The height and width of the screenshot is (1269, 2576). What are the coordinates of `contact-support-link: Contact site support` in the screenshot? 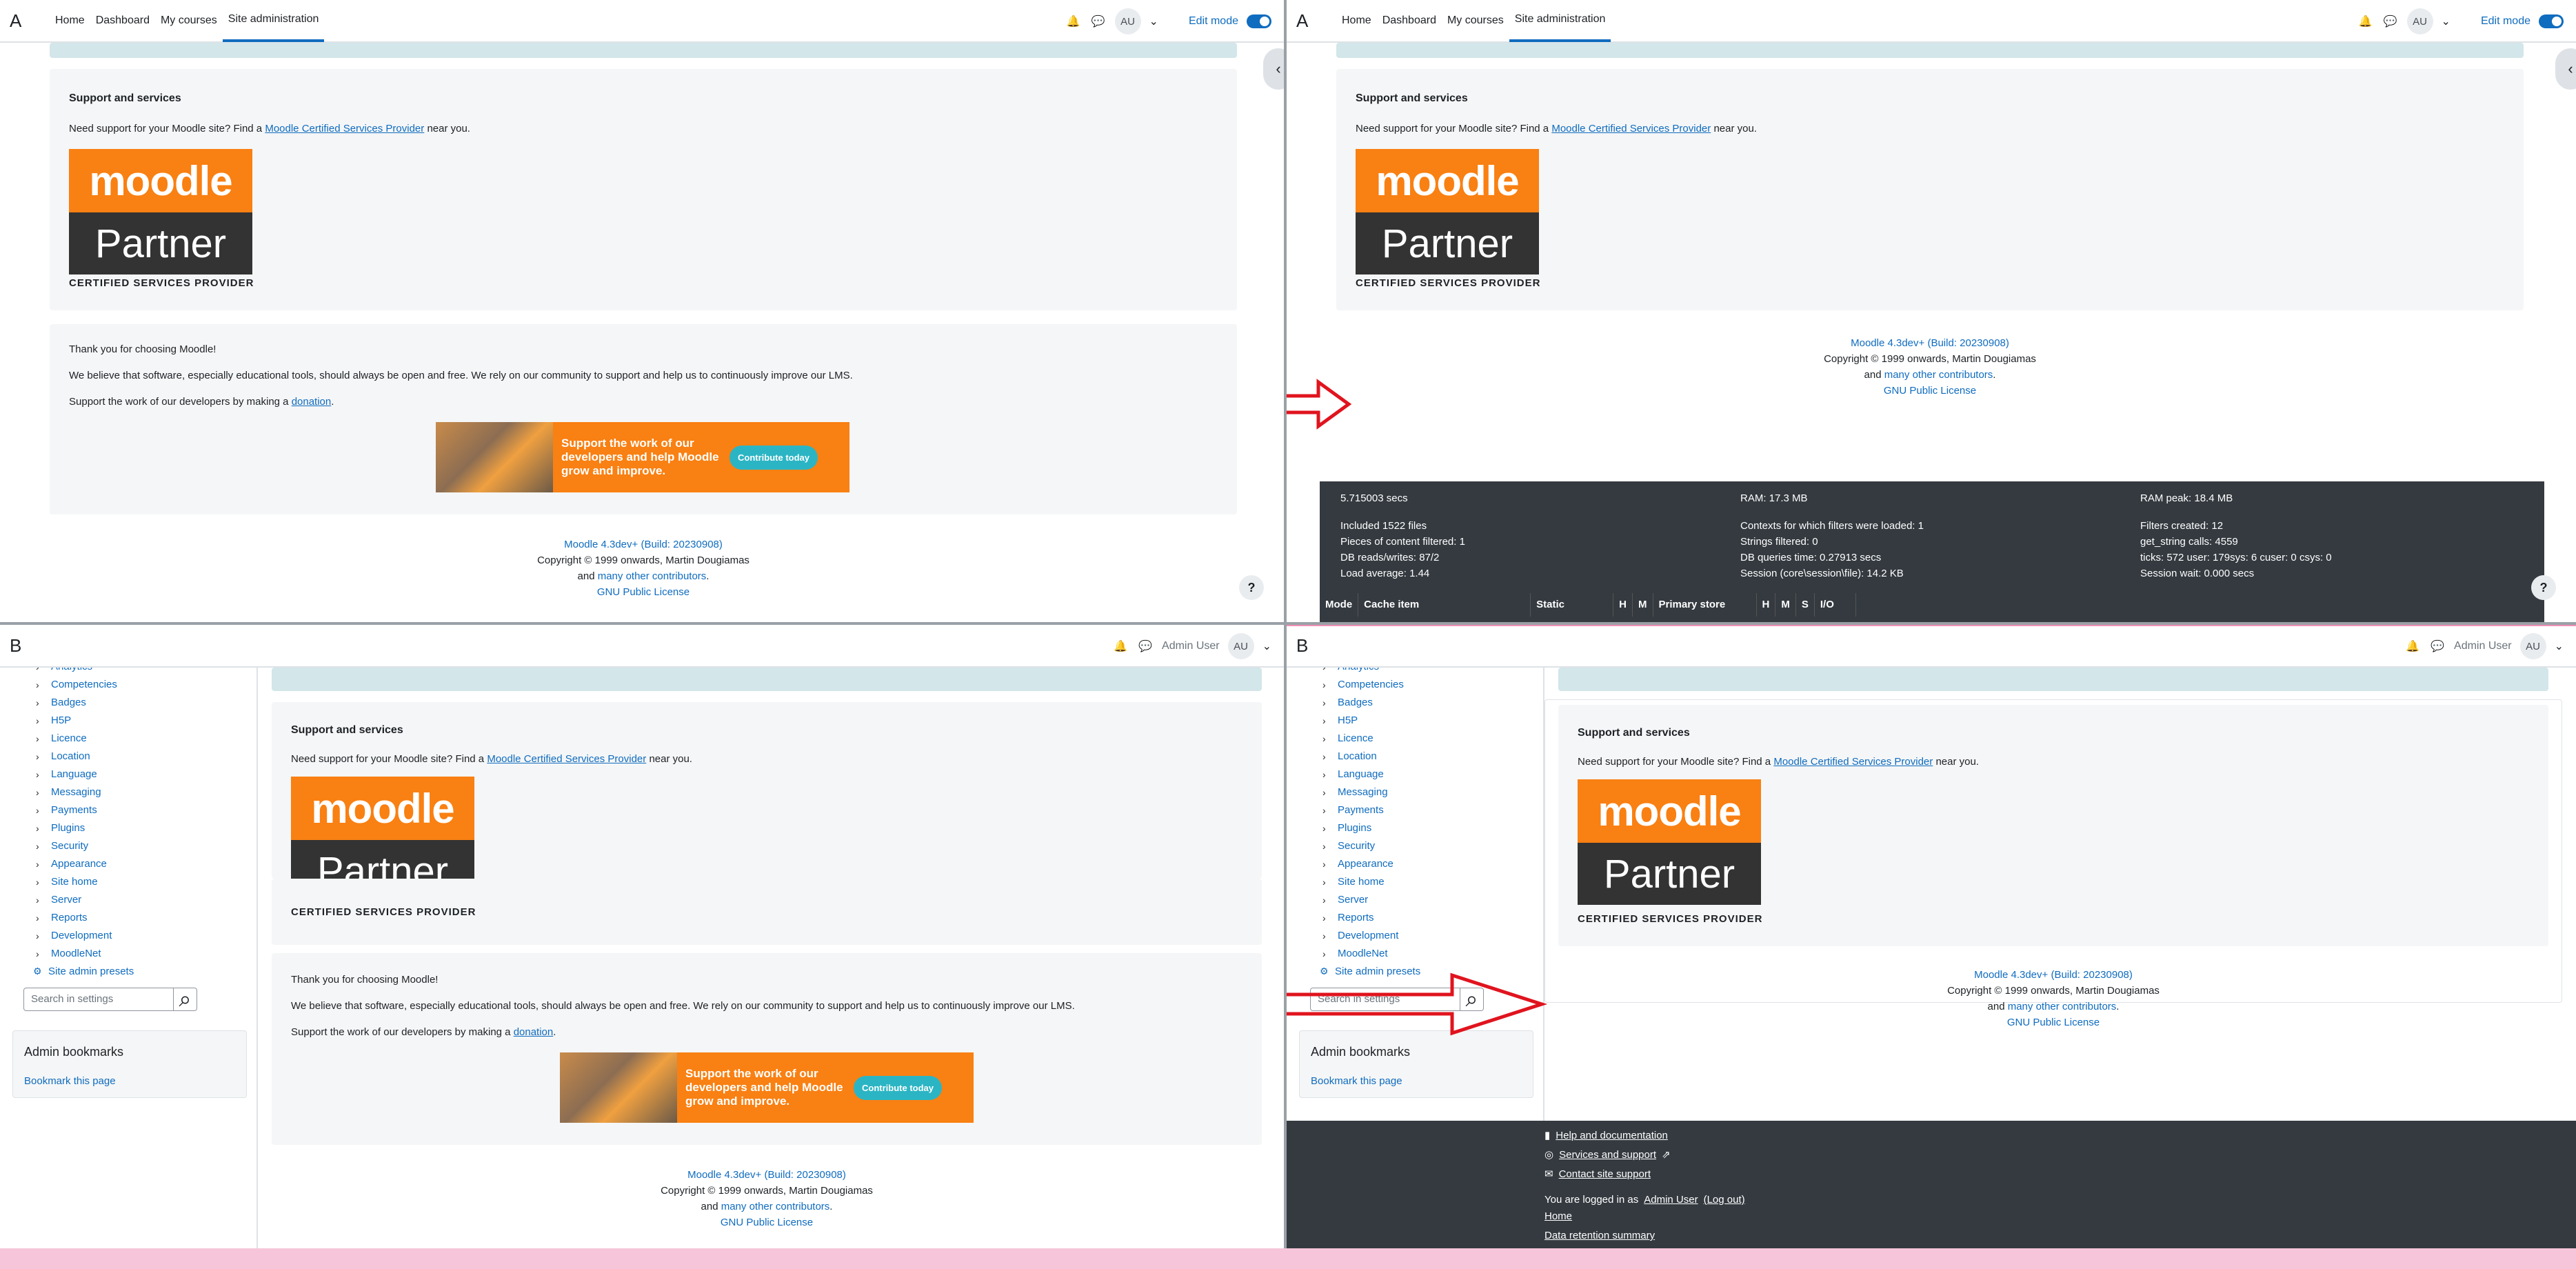 It's located at (1605, 1174).